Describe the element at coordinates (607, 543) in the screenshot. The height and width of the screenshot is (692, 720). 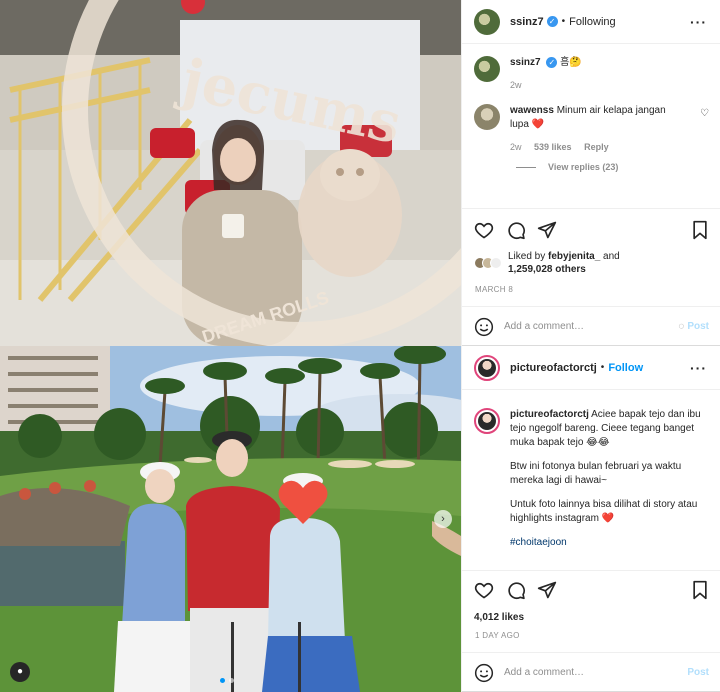
I see `hashtag-link: #choitaejoon` at that location.